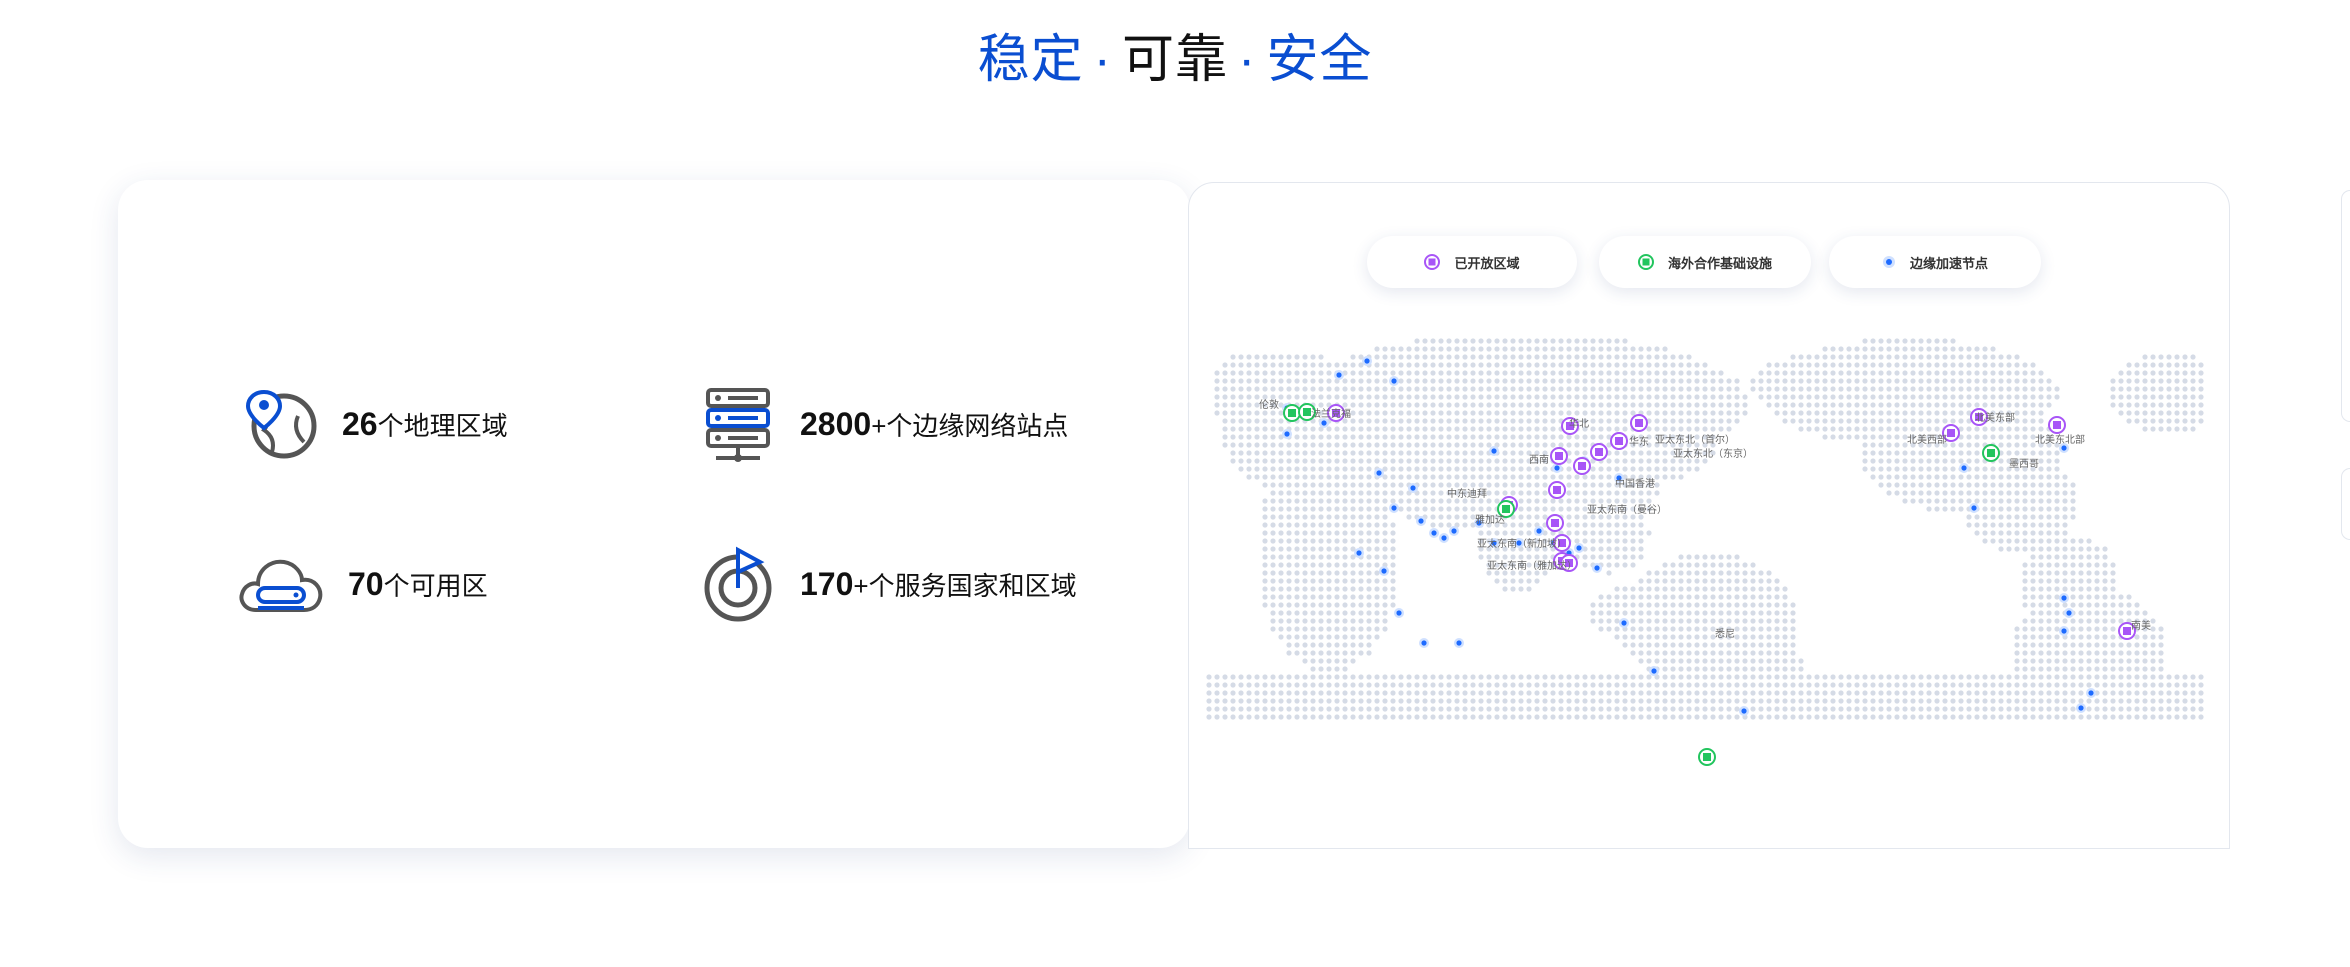 Image resolution: width=2350 pixels, height=967 pixels. I want to click on legend-partner: 海外合作基础设施, so click(1705, 262).